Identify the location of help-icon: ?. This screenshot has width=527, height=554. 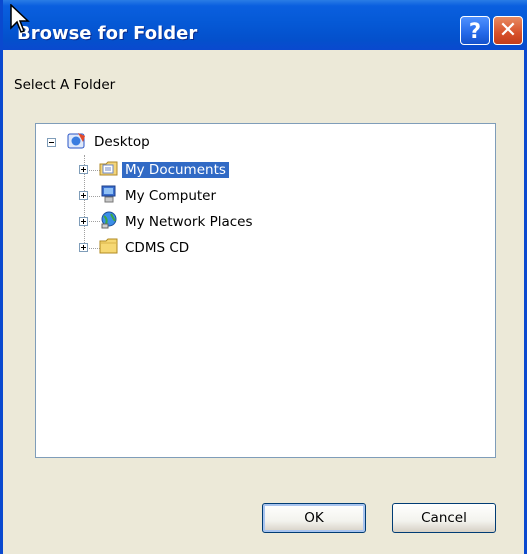
(475, 31).